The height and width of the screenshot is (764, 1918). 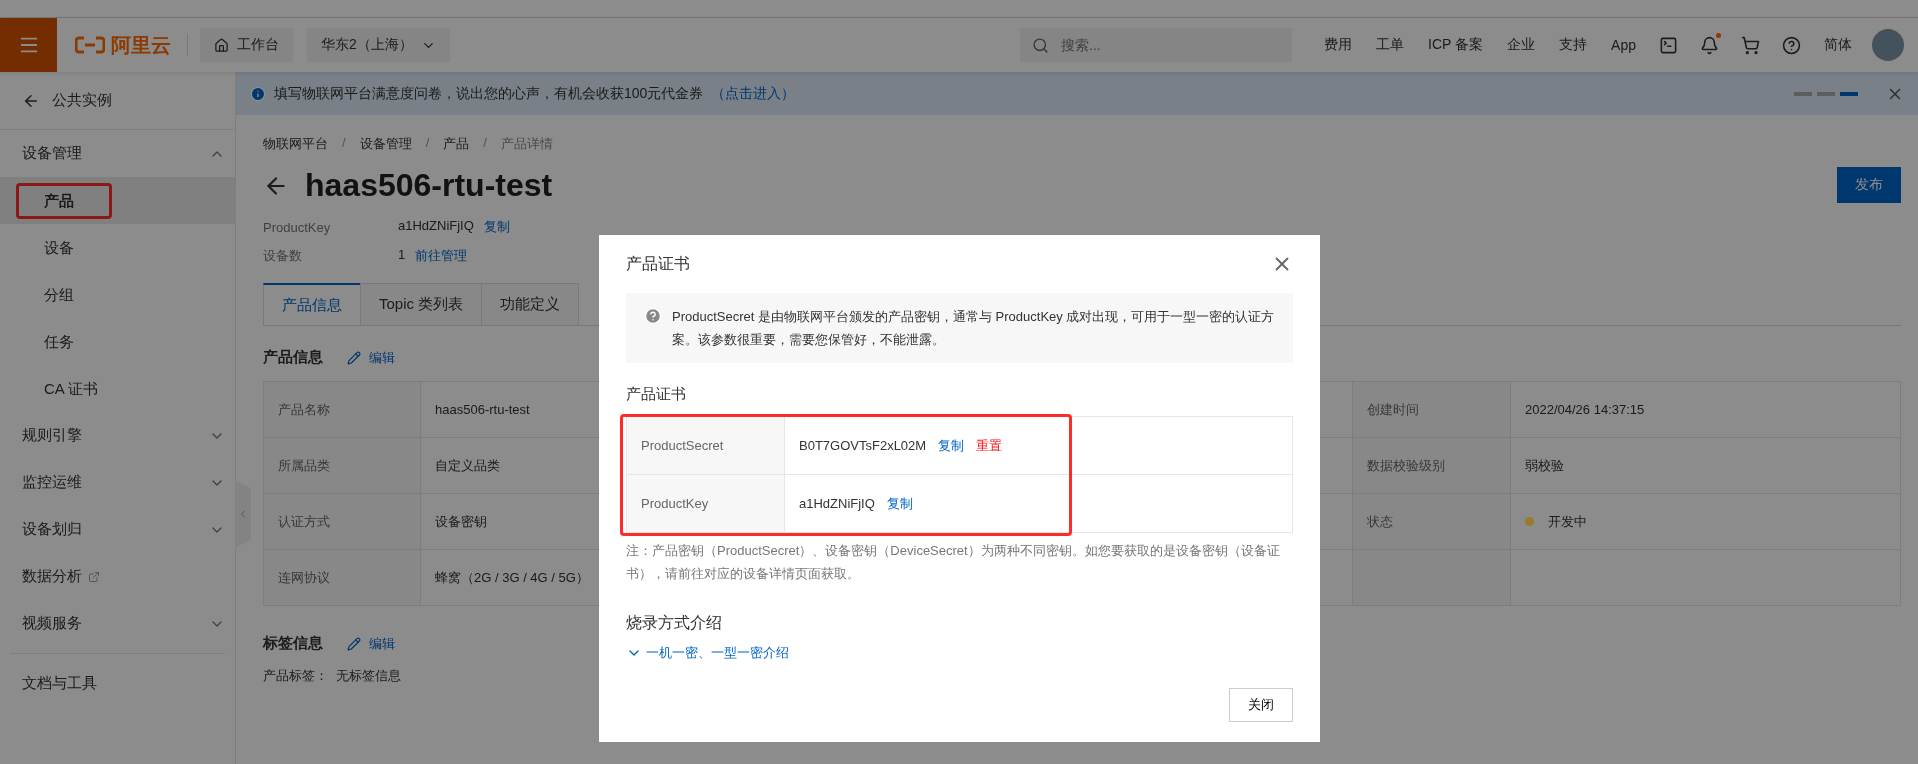 What do you see at coordinates (1706, 410) in the screenshot?
I see `table-cell: 2022/04/26 14:37:15` at bounding box center [1706, 410].